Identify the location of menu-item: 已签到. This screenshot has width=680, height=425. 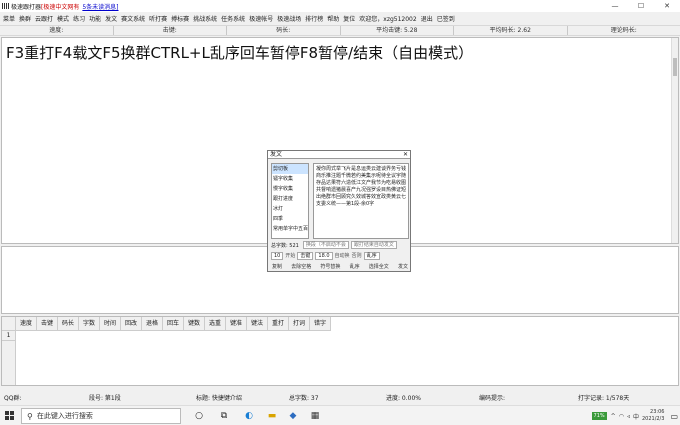
(446, 18).